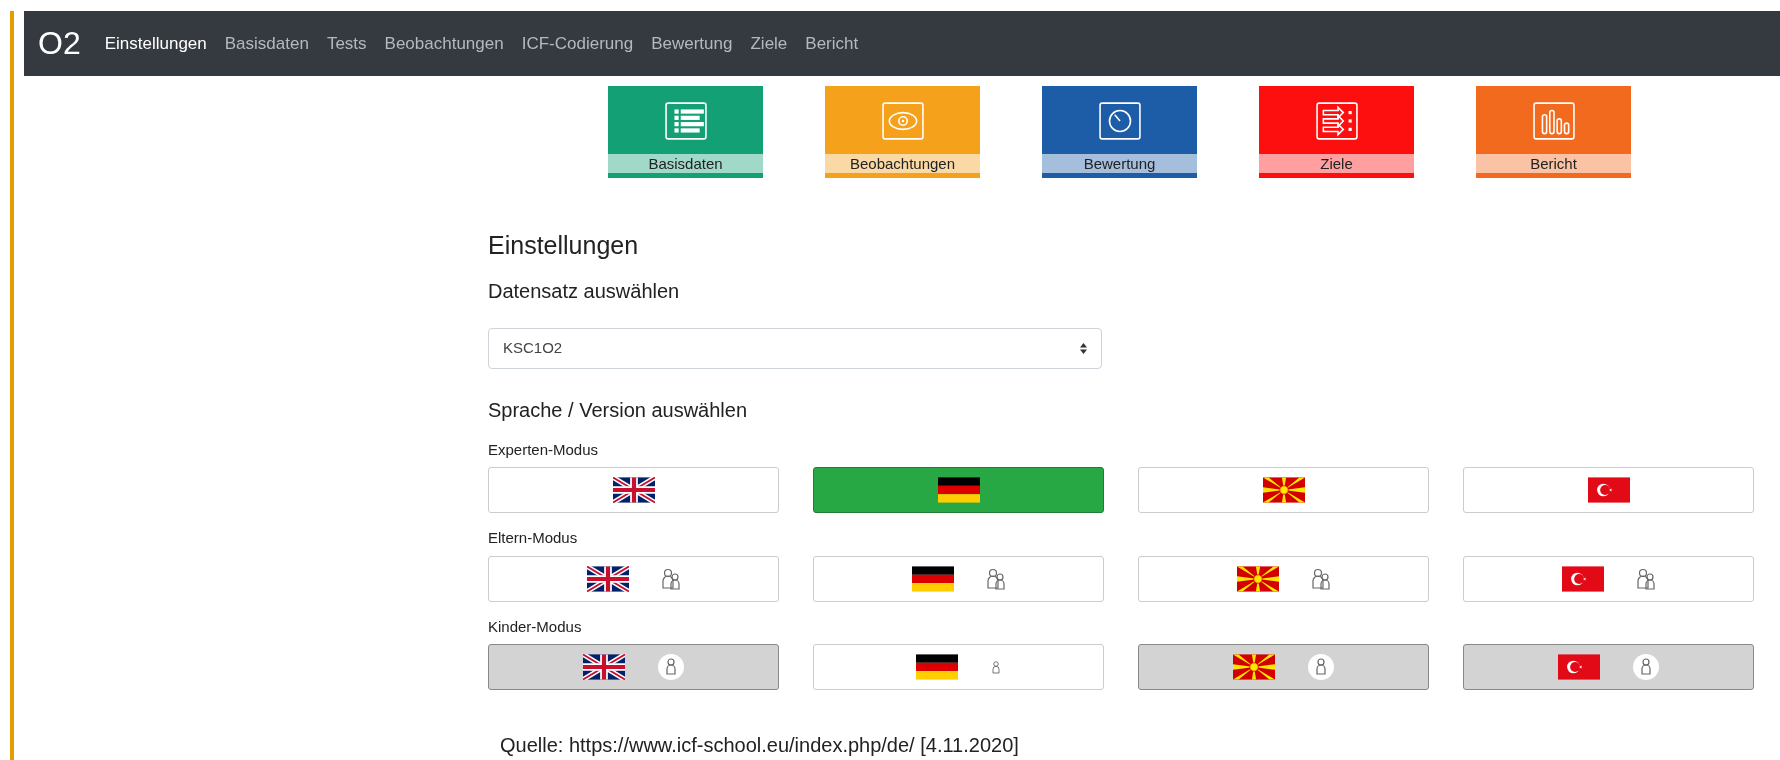 The height and width of the screenshot is (760, 1780). I want to click on nav-link: Beobachtungen, so click(444, 43).